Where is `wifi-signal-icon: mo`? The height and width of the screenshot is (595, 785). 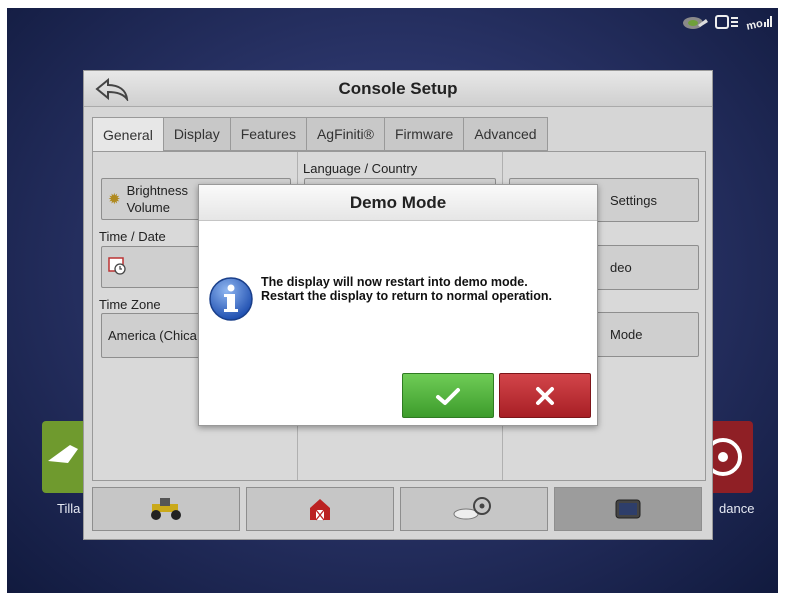
wifi-signal-icon: mo is located at coordinates (759, 22).